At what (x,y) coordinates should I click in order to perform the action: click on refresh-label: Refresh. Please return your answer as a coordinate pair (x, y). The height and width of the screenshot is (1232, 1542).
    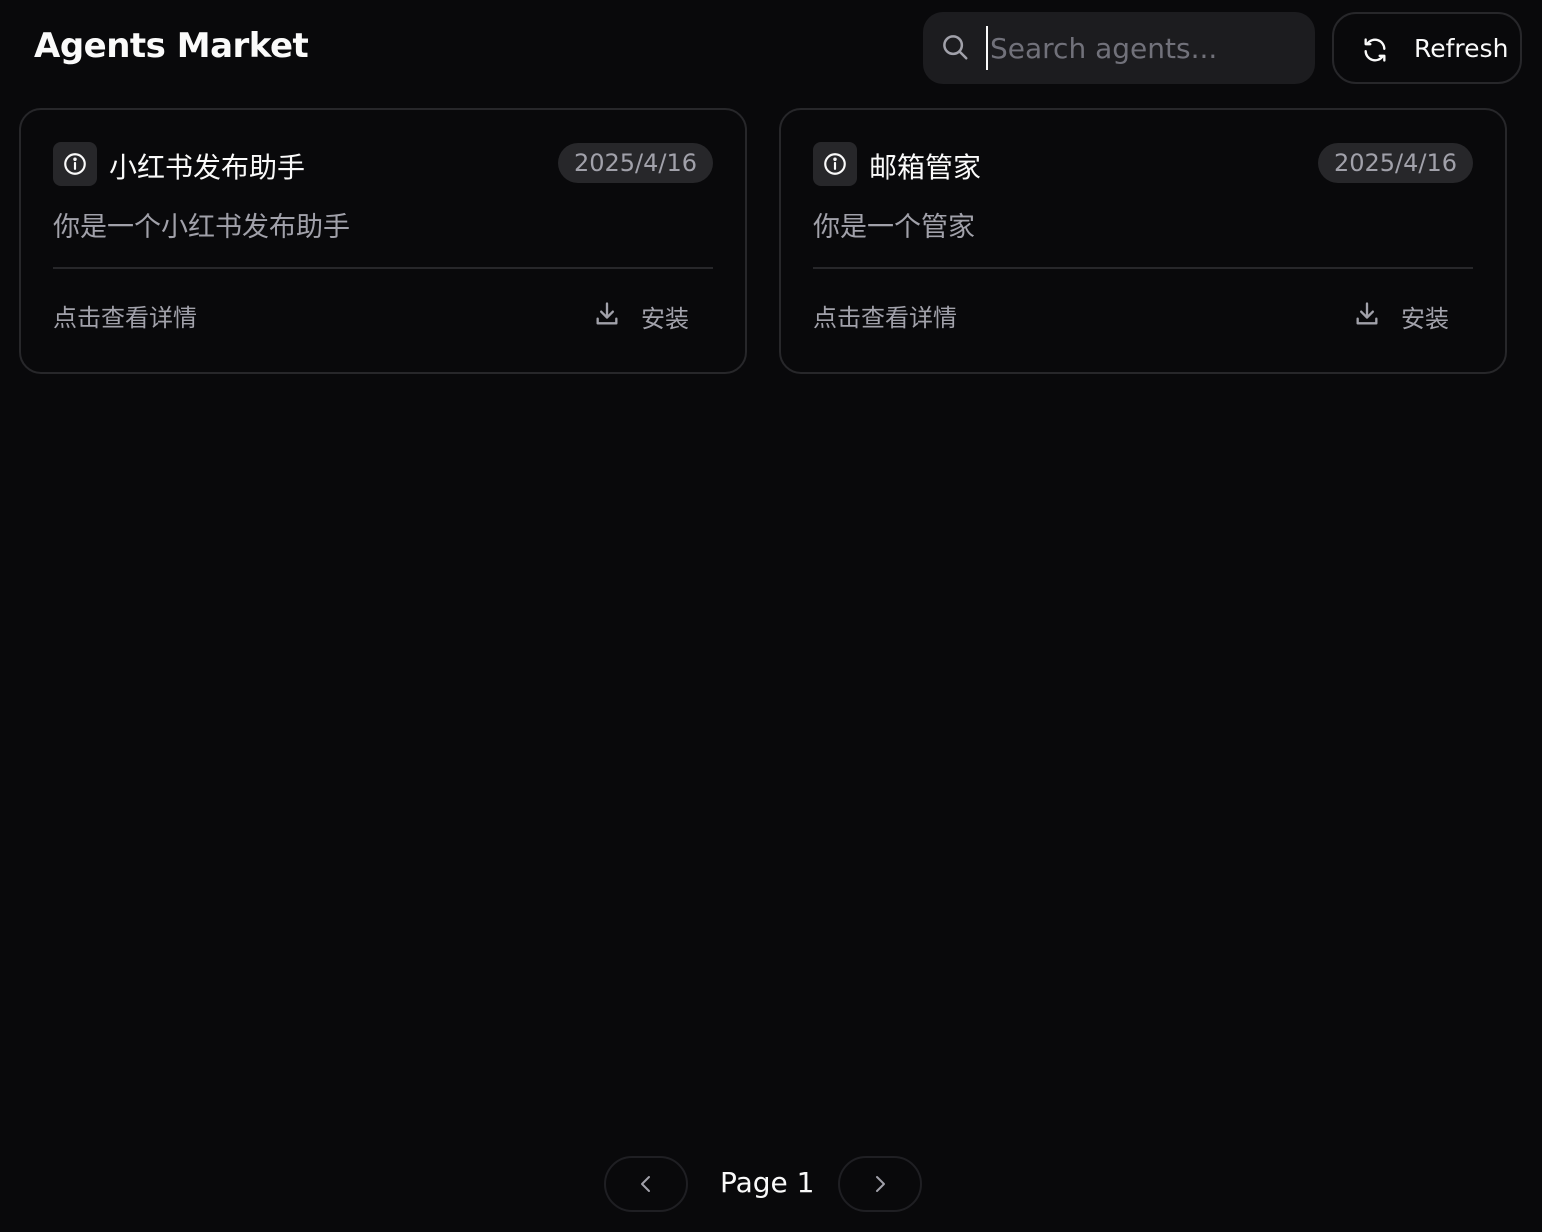
    Looking at the image, I should click on (1461, 48).